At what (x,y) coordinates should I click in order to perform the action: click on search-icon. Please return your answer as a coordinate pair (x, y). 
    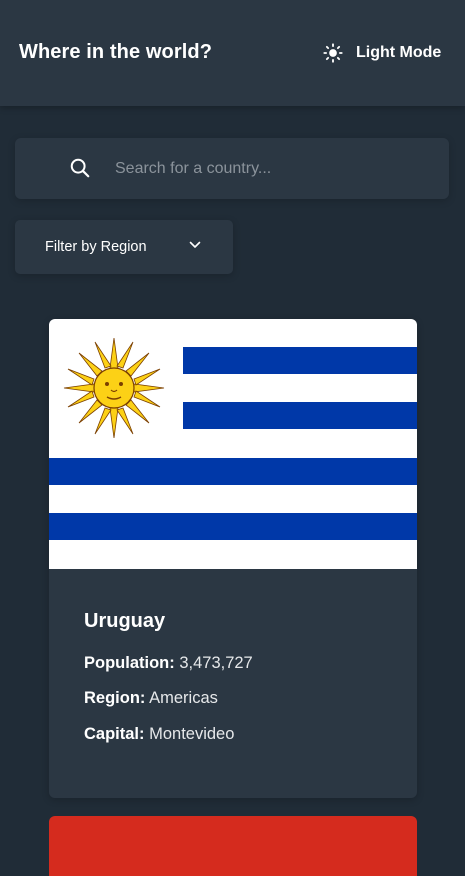
    Looking at the image, I should click on (80, 168).